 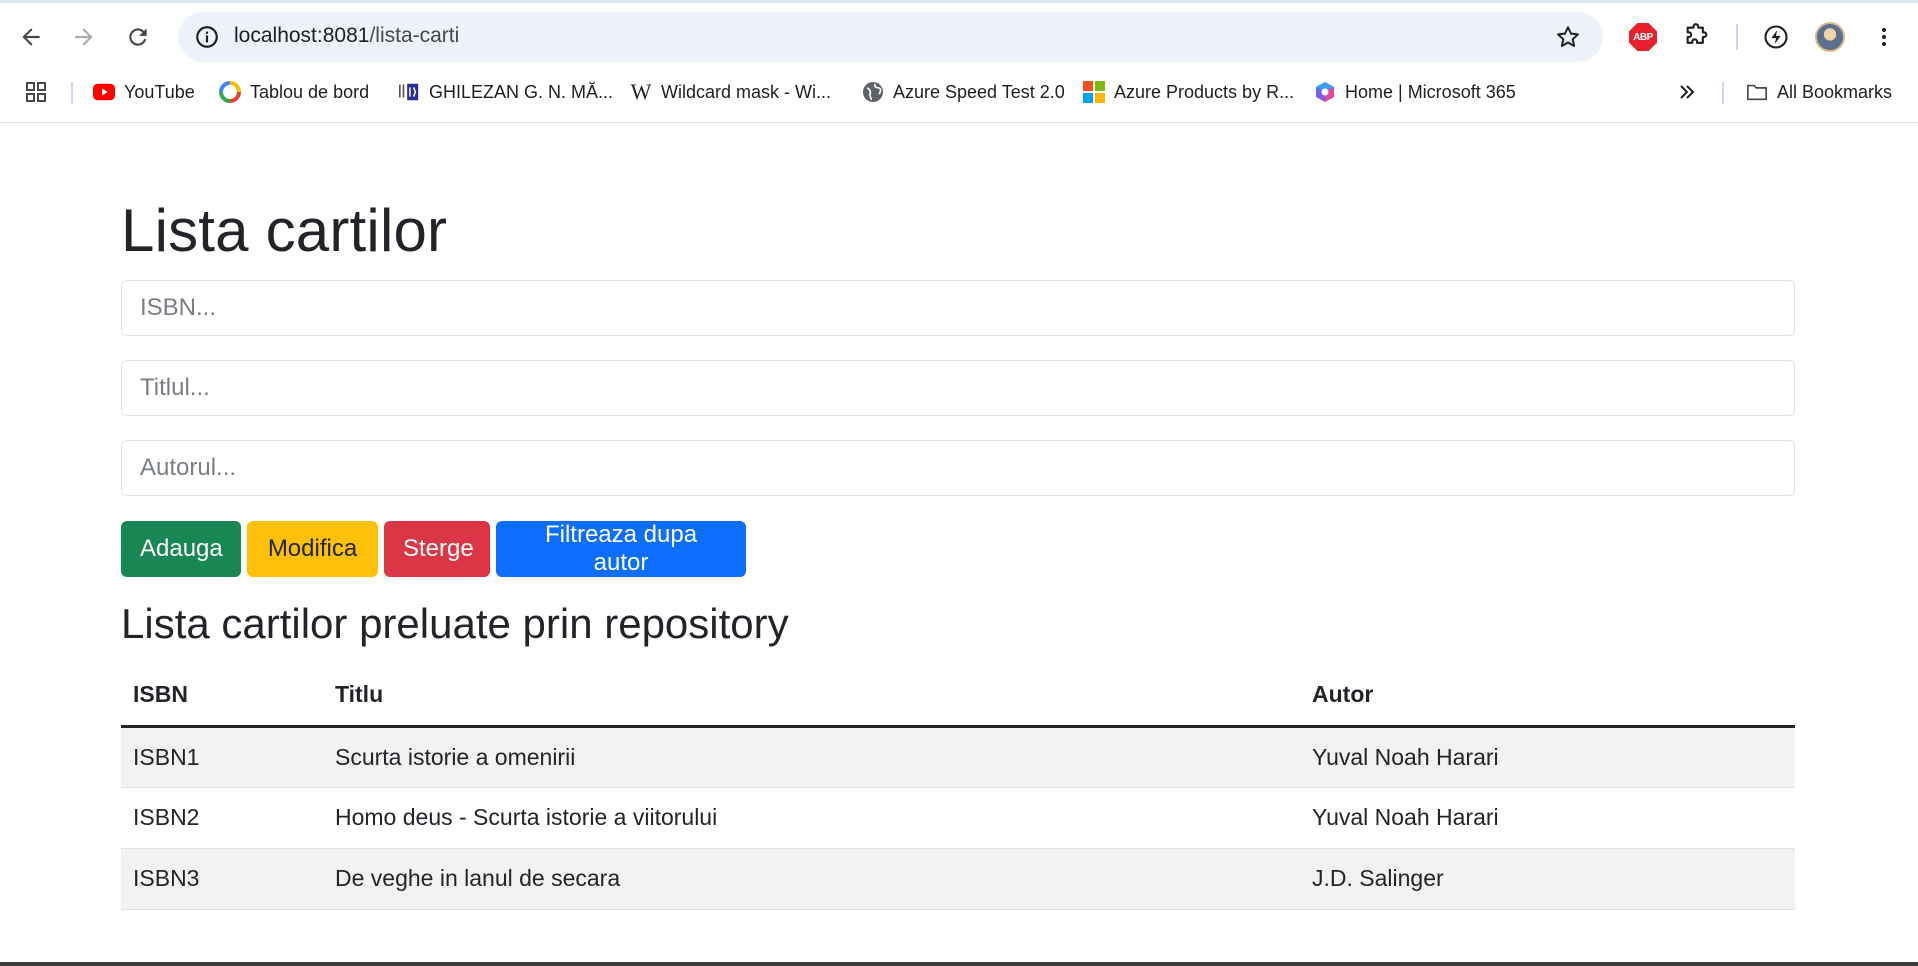 I want to click on filter-by-author-button: Filtreaza dupa autor, so click(x=621, y=549).